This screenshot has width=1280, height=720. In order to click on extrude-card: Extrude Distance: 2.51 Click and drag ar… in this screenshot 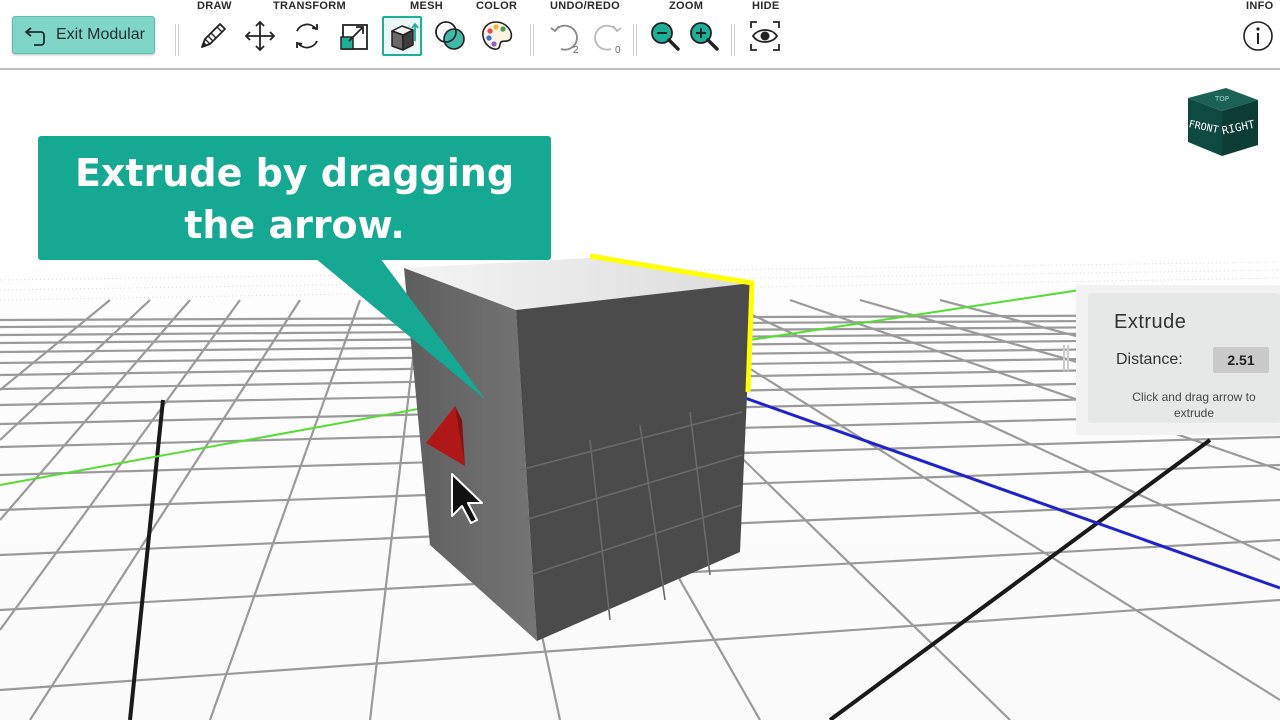, I will do `click(1184, 358)`.